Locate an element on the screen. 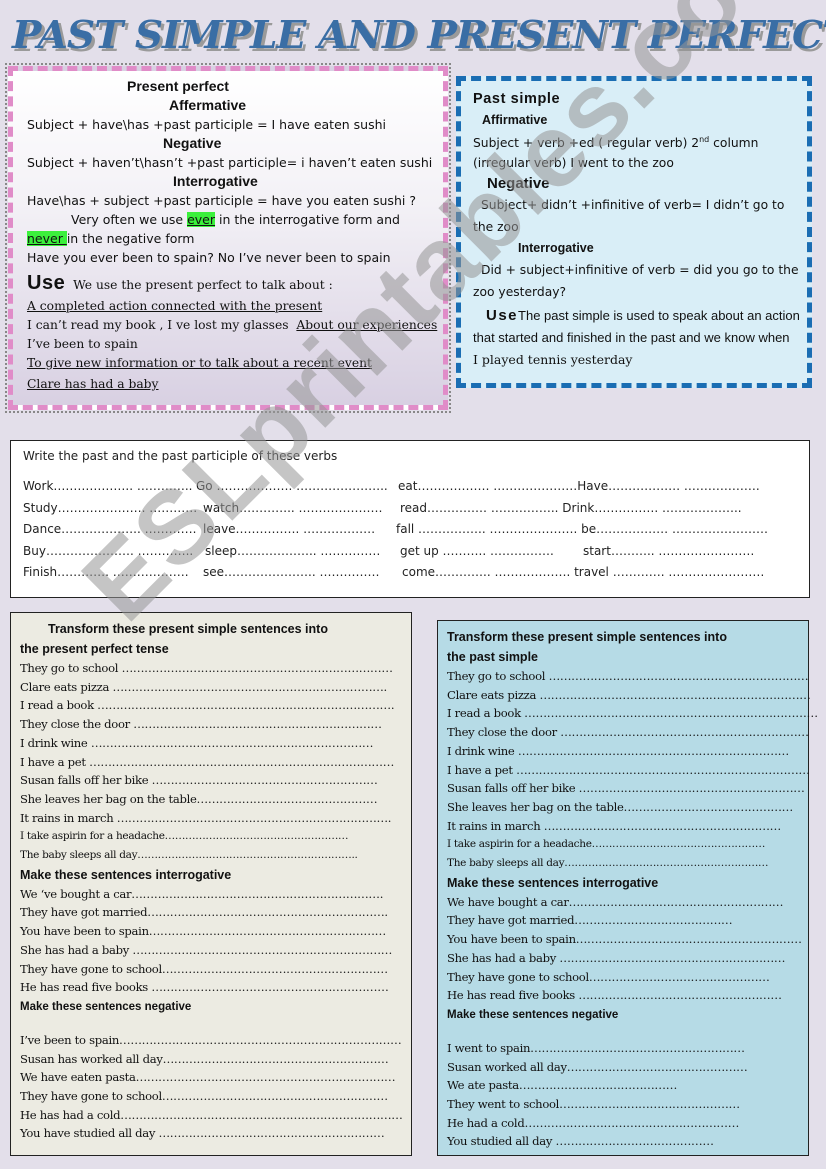  highlight-ever: ever is located at coordinates (201, 219).